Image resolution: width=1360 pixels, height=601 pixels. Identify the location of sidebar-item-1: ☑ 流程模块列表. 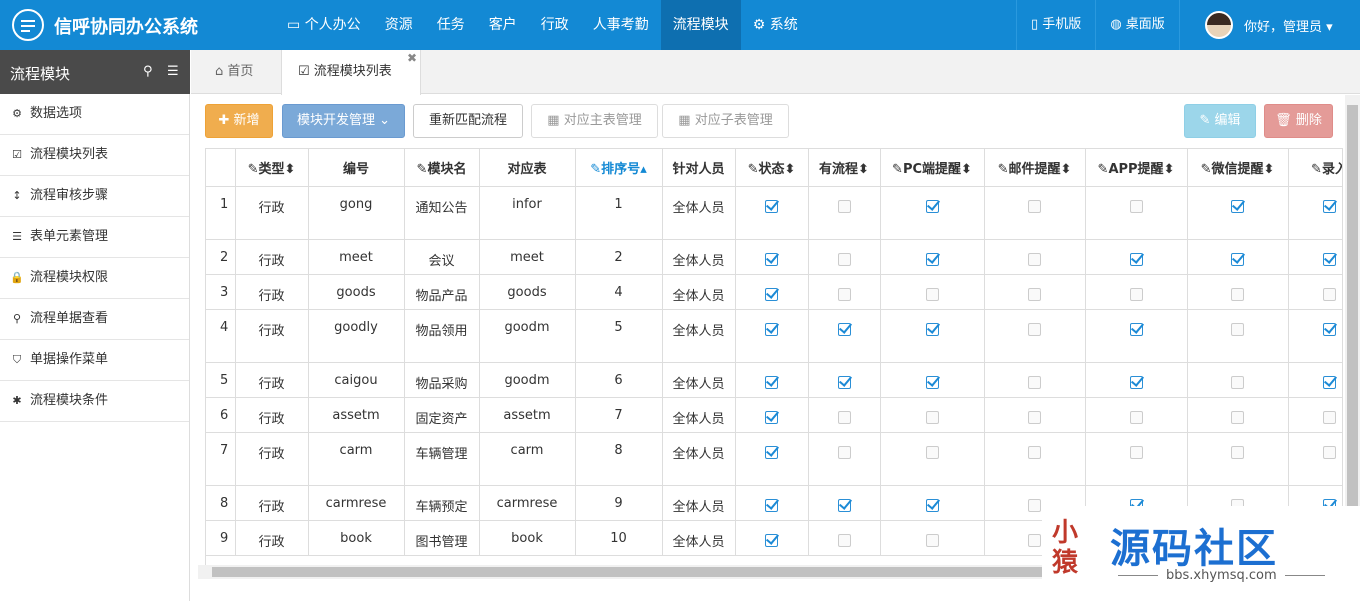
(94, 155).